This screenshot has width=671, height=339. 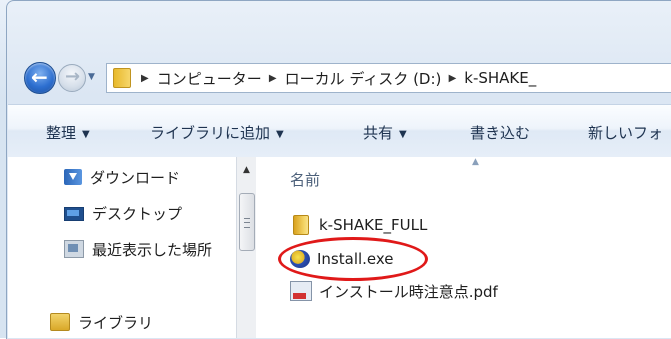 I want to click on list-item-install-notes-pdf: インストール時注意点.pdf, so click(x=394, y=291).